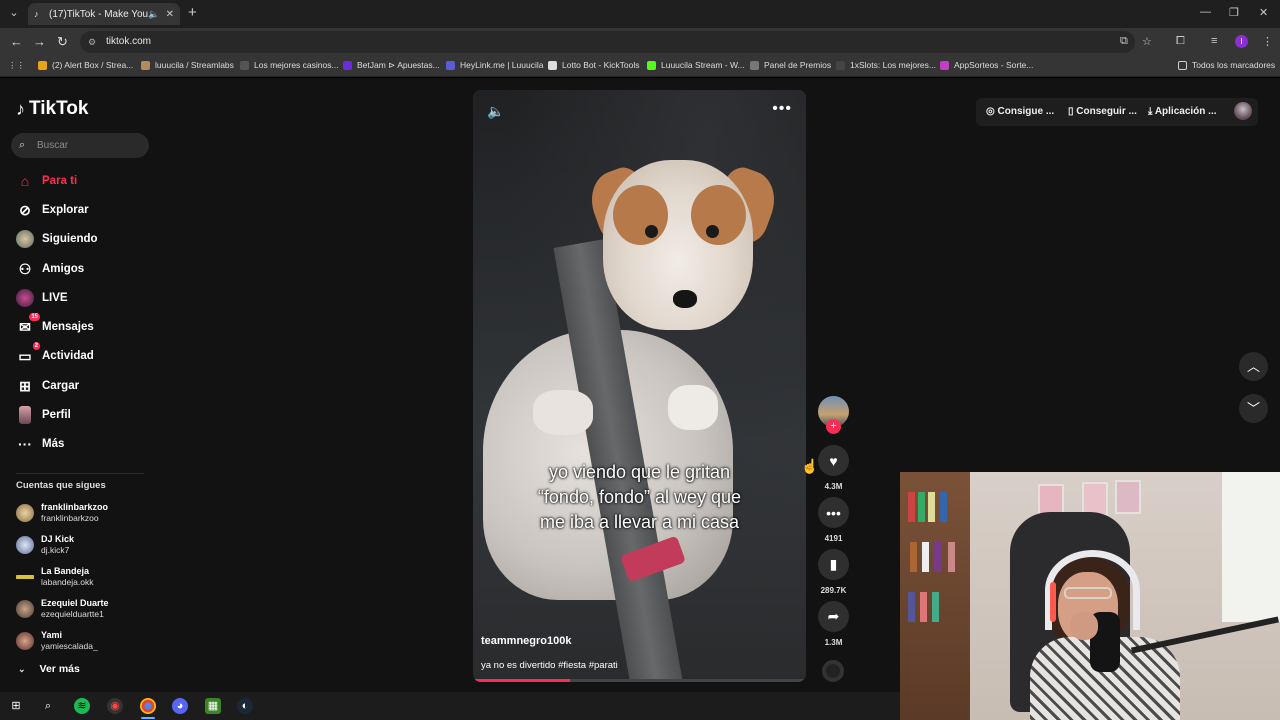  What do you see at coordinates (790, 65) in the screenshot?
I see `bookmark-item: Panel de Premios` at bounding box center [790, 65].